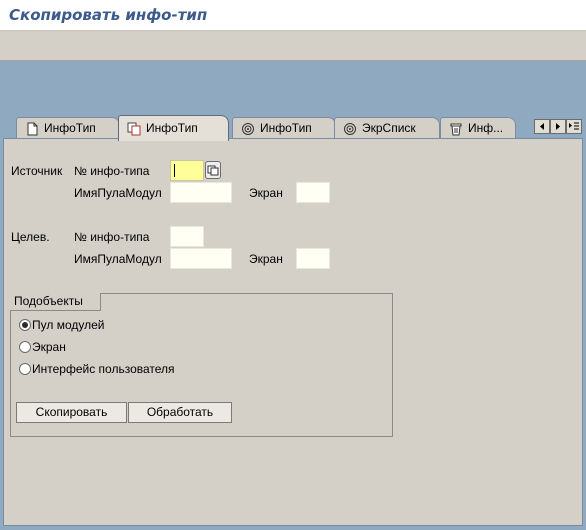 This screenshot has height=530, width=586. Describe the element at coordinates (266, 259) in the screenshot. I see `target-screen-label: Экран` at that location.